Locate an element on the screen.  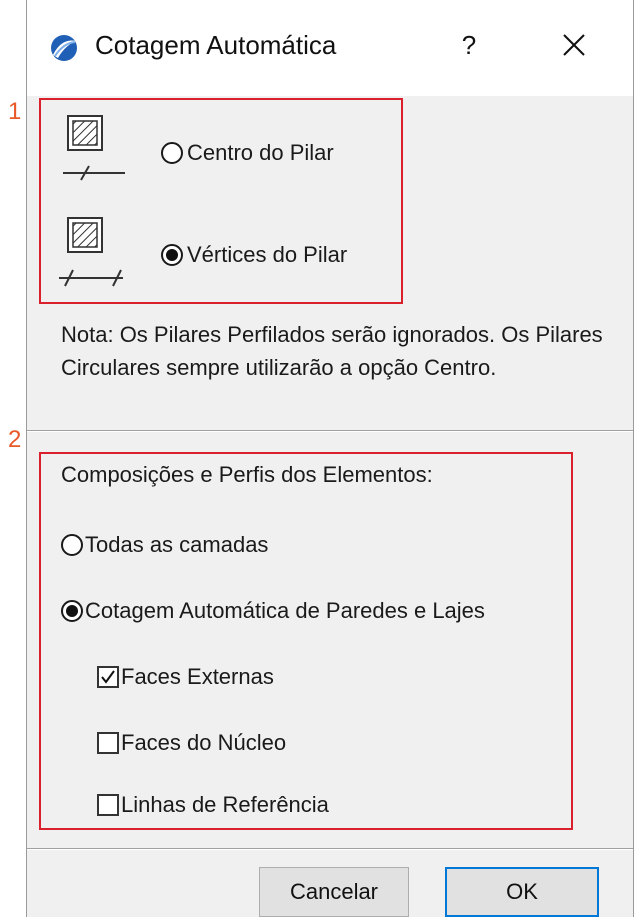
radio-column-vertices: Vértices do Pilar is located at coordinates (254, 255).